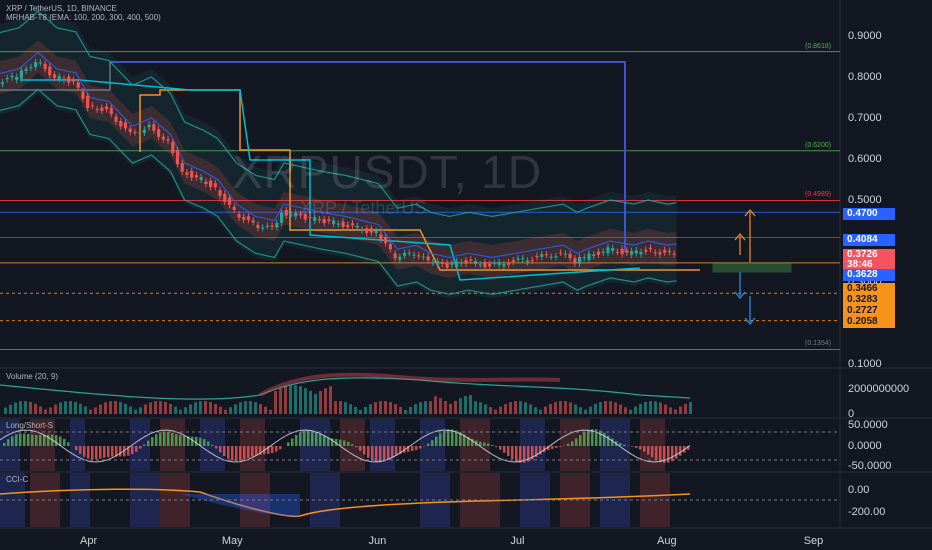 The image size is (932, 550). Describe the element at coordinates (859, 490) in the screenshot. I see `cci-axis-tick: 0.00` at that location.